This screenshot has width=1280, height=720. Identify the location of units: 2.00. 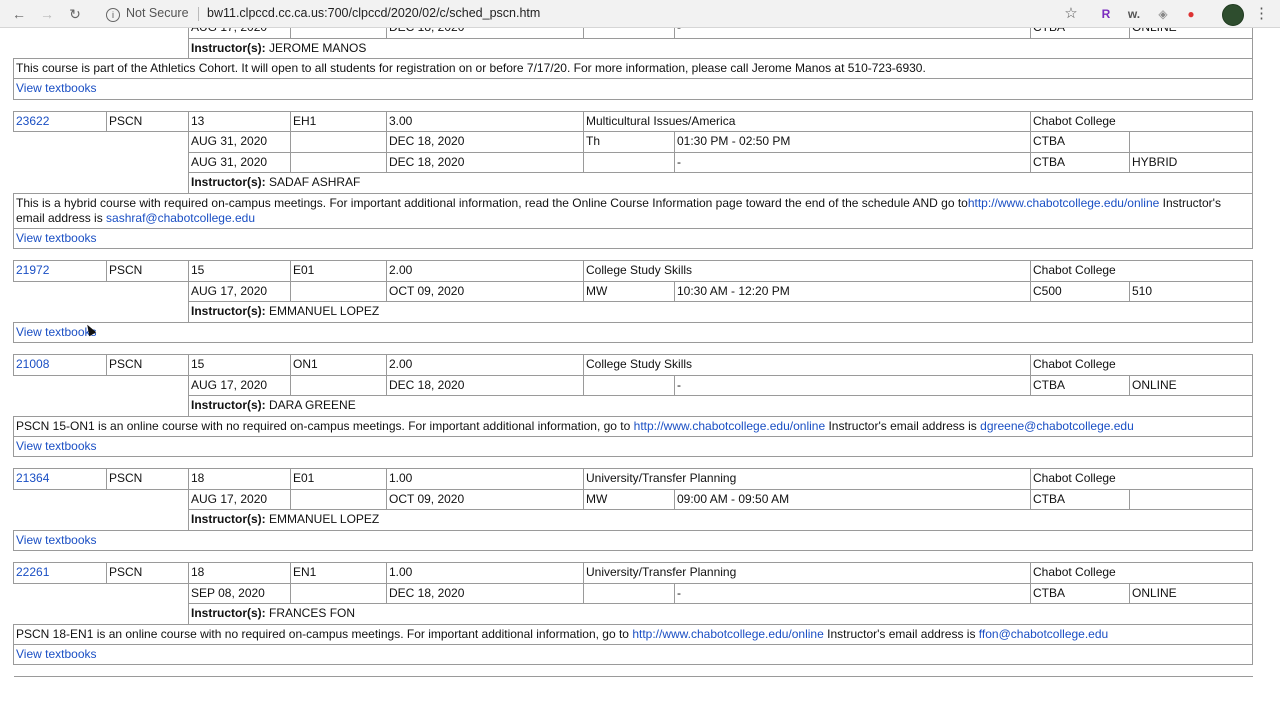
(485, 271).